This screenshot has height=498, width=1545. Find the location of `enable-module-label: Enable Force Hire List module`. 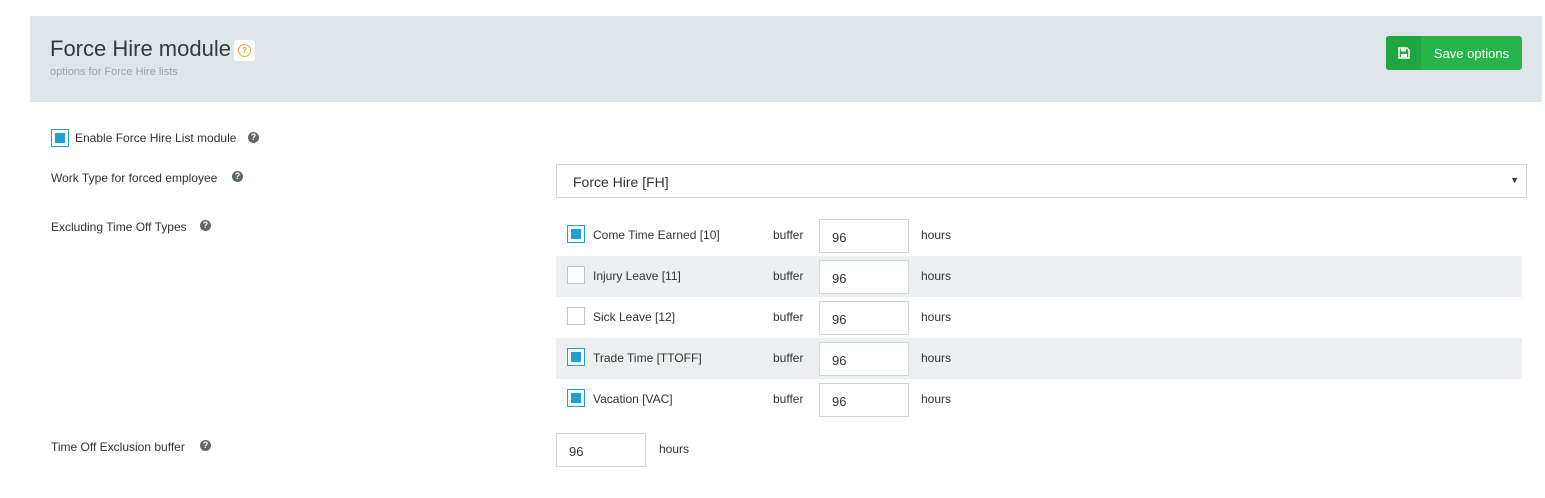

enable-module-label: Enable Force Hire List module is located at coordinates (156, 138).